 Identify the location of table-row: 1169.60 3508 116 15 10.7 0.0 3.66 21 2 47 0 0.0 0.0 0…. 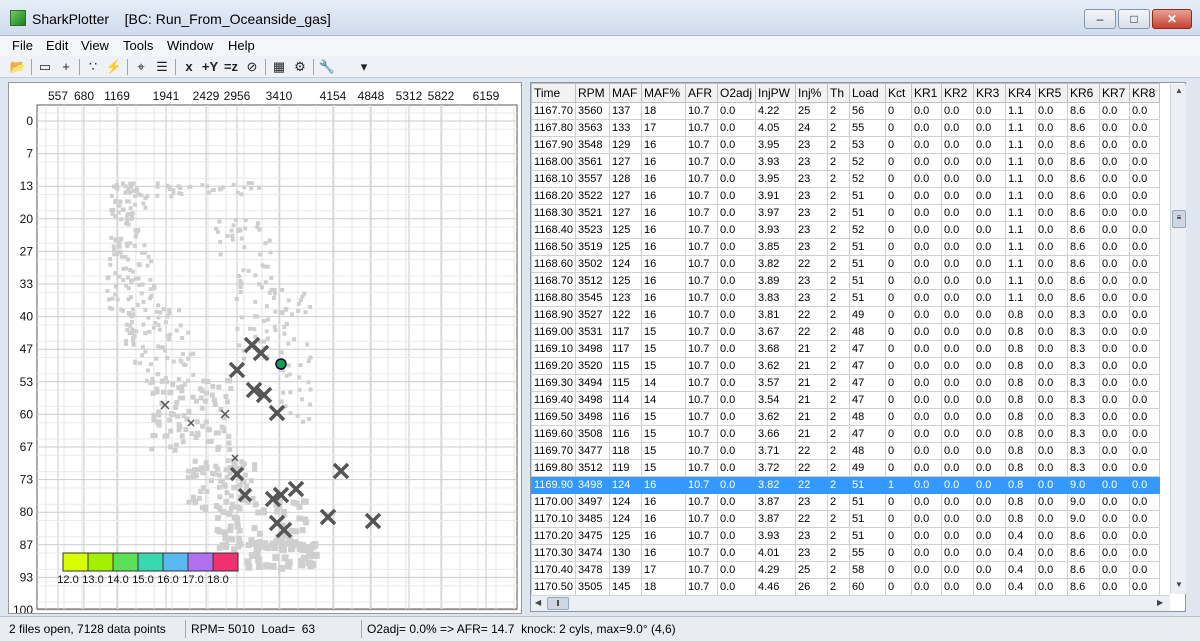
(845, 434).